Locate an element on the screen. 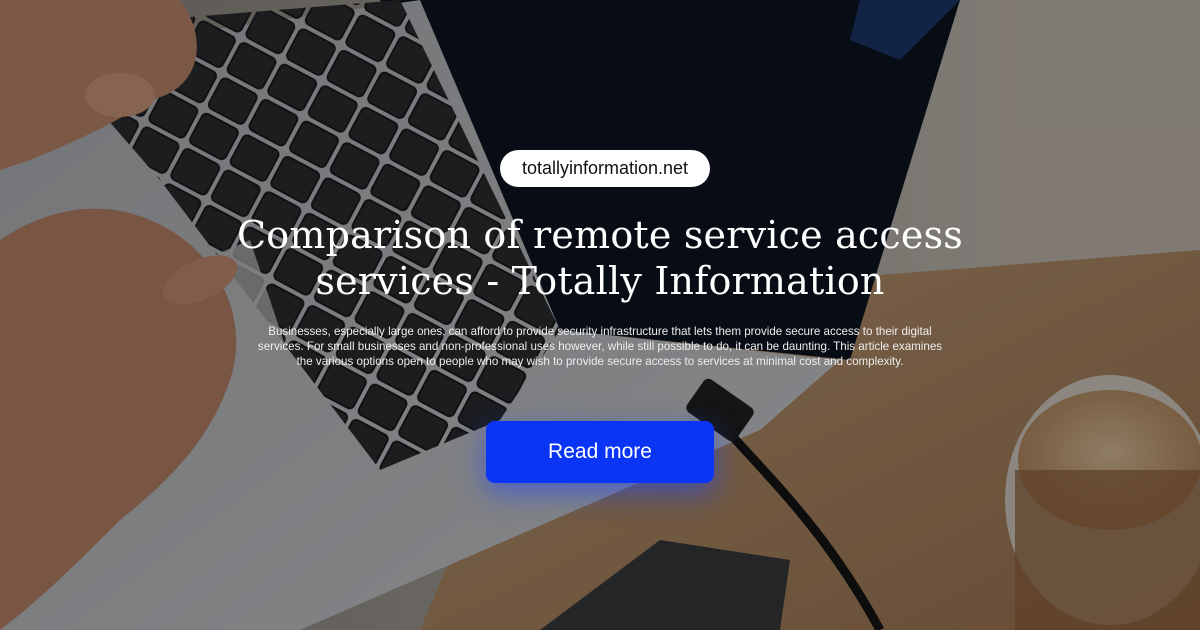 Image resolution: width=1200 pixels, height=630 pixels. read-more-button: Read more is located at coordinates (600, 452).